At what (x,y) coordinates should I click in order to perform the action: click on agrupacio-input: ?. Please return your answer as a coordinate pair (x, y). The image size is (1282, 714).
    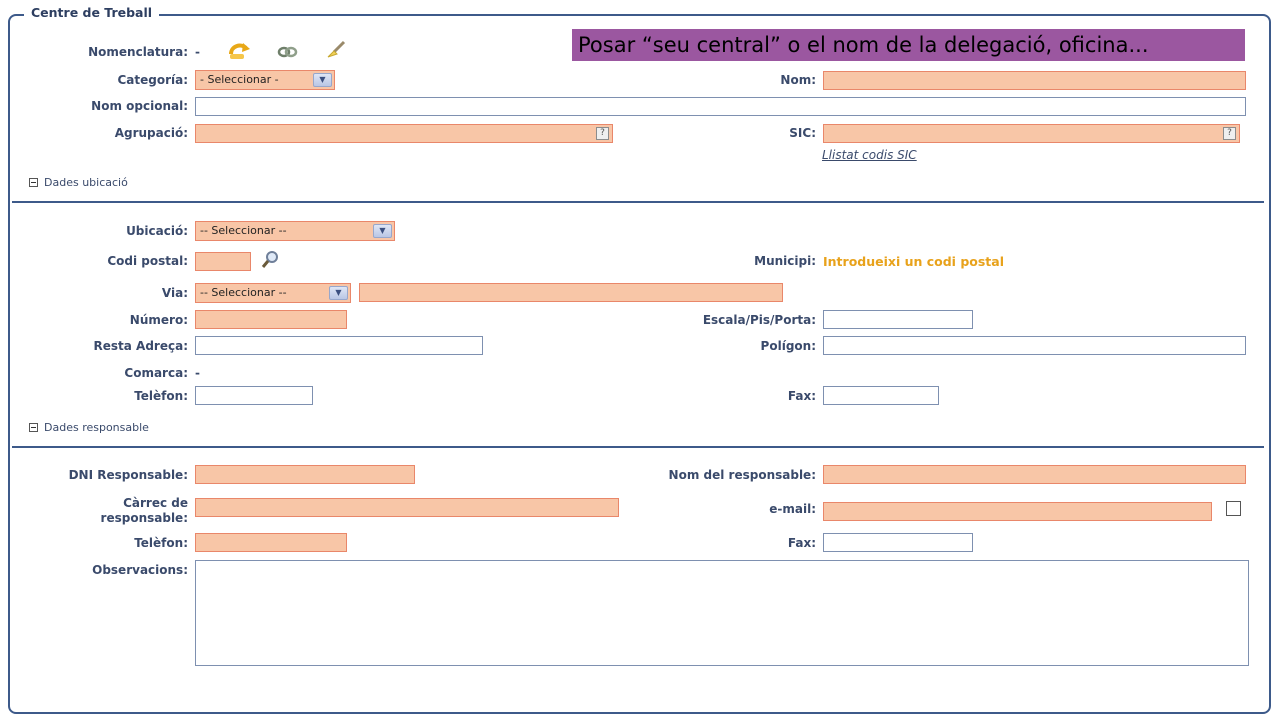
    Looking at the image, I should click on (404, 133).